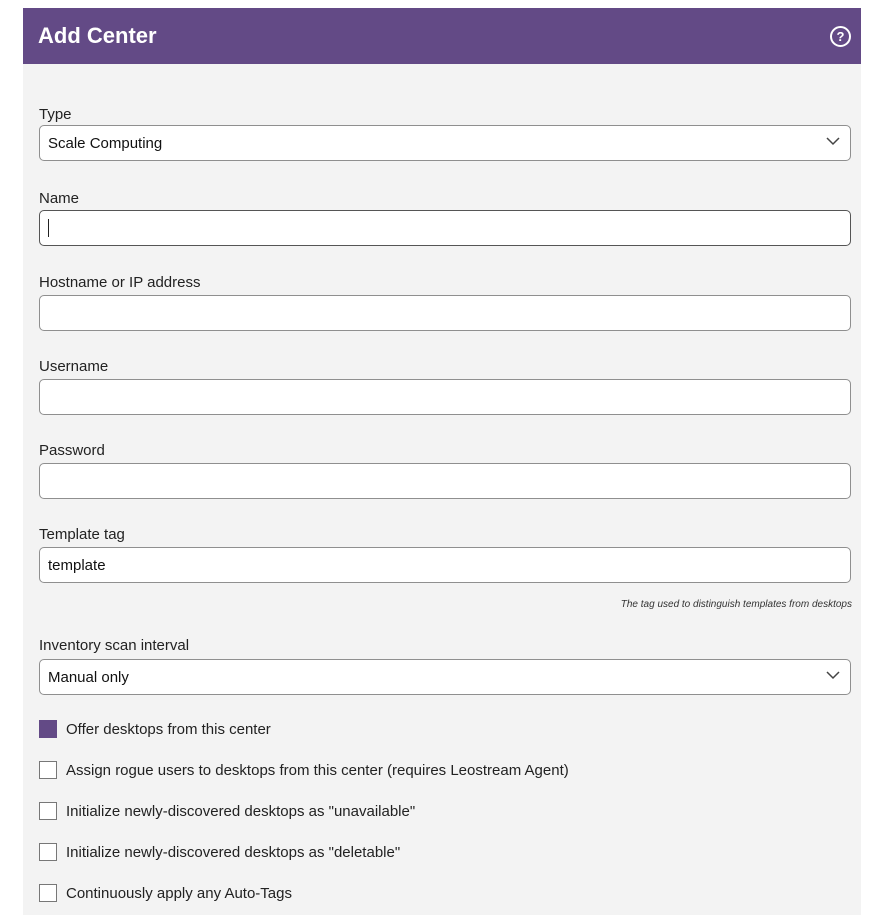 This screenshot has height=915, width=875. What do you see at coordinates (105, 143) in the screenshot?
I see `type-select-value: Scale Computing` at bounding box center [105, 143].